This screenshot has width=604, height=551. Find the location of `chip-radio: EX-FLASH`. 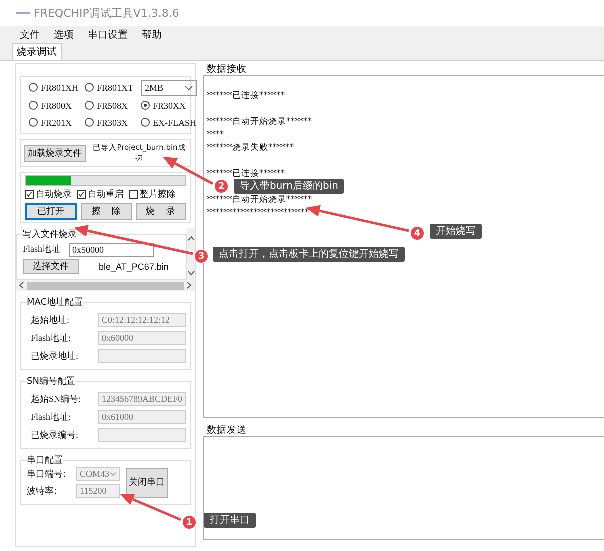

chip-radio: EX-FLASH is located at coordinates (169, 122).